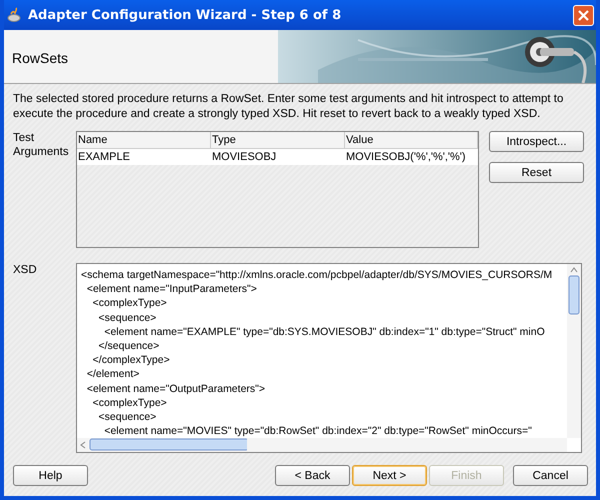 This screenshot has height=500, width=600. What do you see at coordinates (389, 475) in the screenshot?
I see `wizard-button: Next >` at bounding box center [389, 475].